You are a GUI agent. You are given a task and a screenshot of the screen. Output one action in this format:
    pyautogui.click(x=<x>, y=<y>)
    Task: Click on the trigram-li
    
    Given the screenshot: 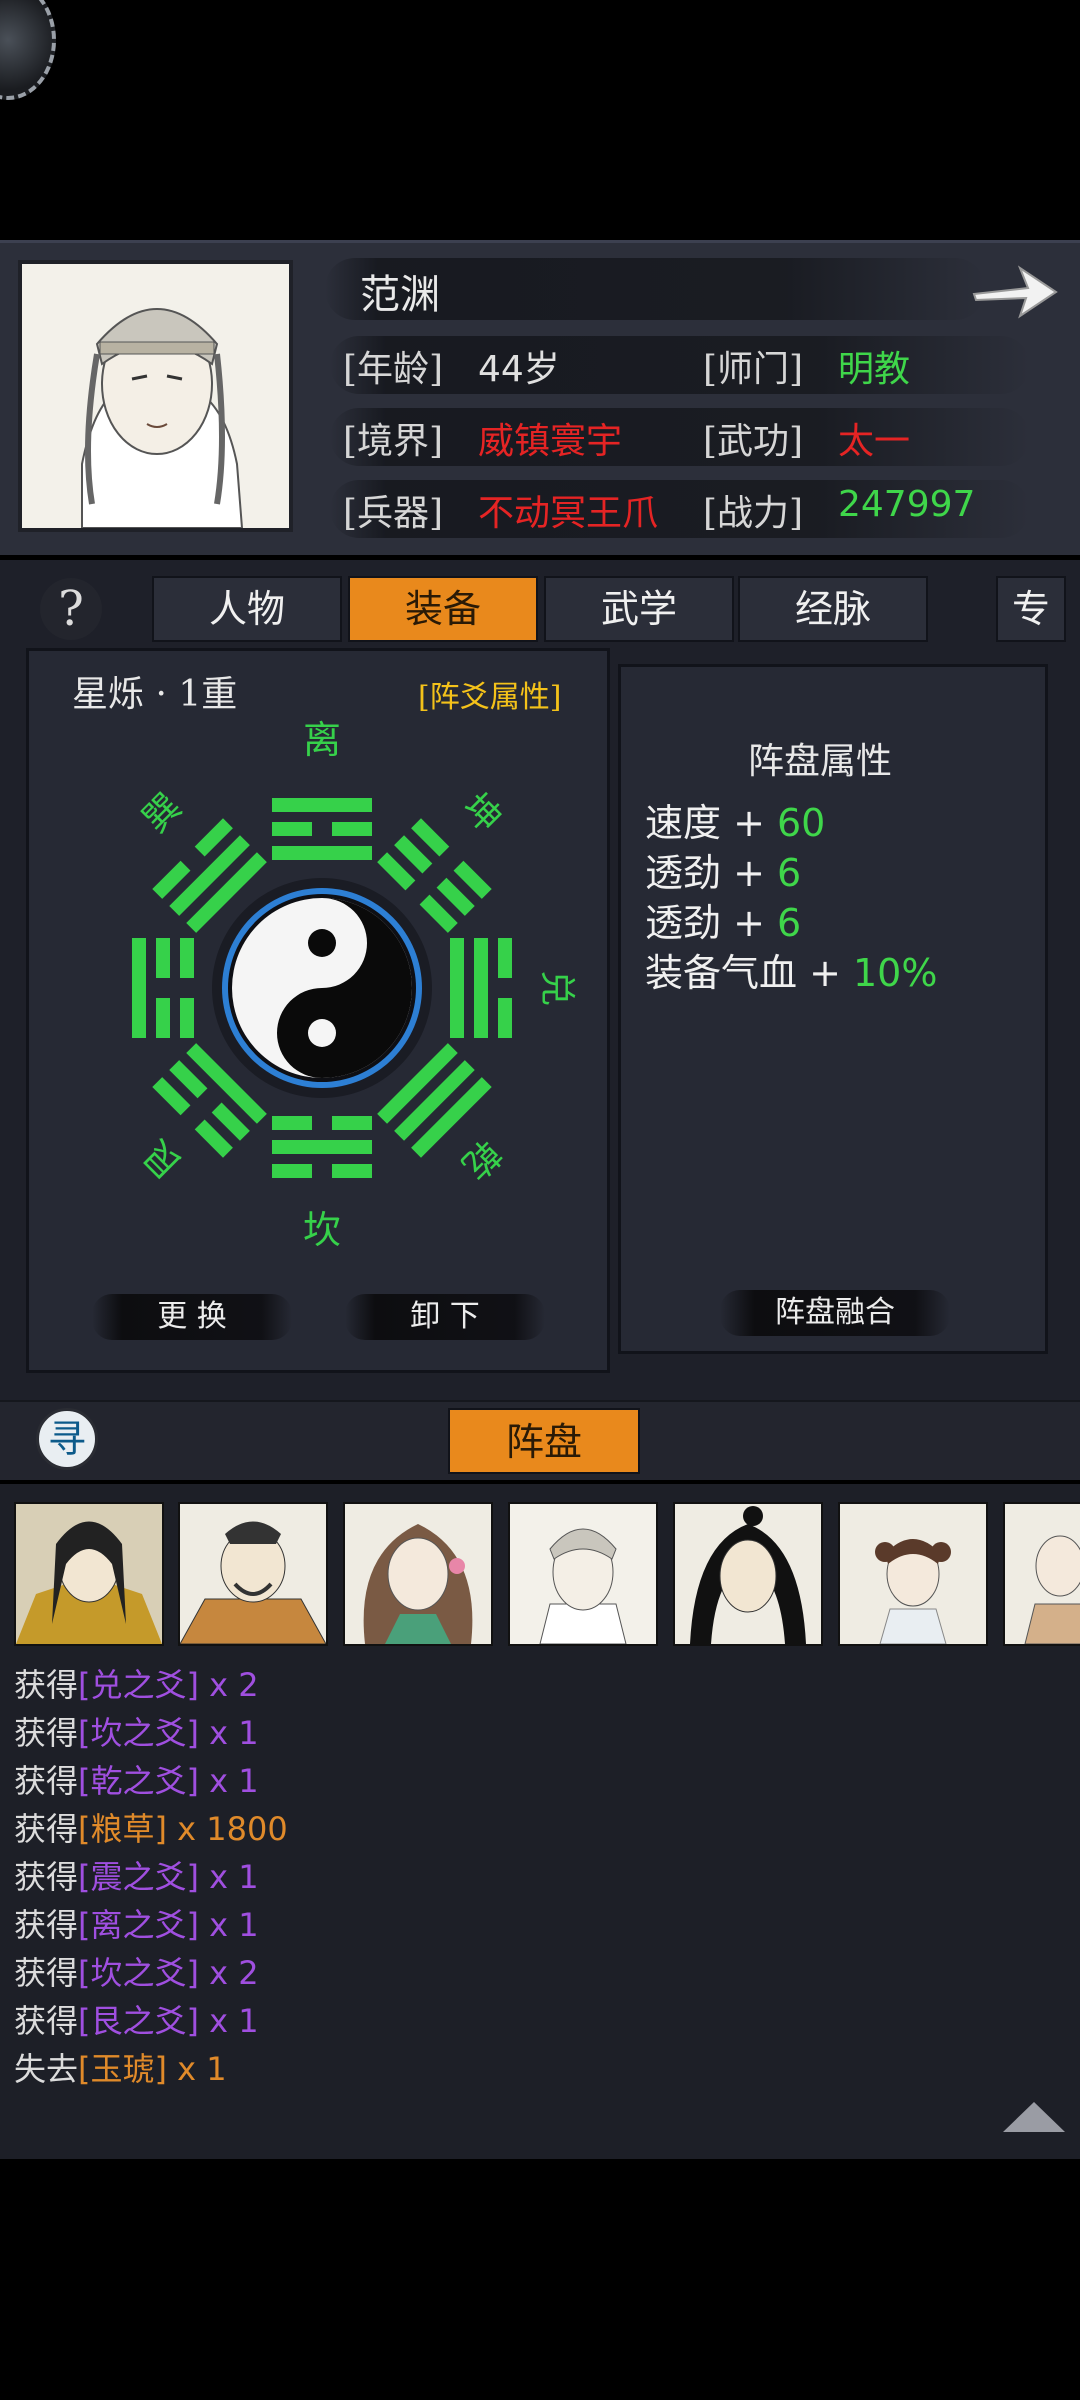 What is the action you would take?
    pyautogui.click(x=322, y=829)
    